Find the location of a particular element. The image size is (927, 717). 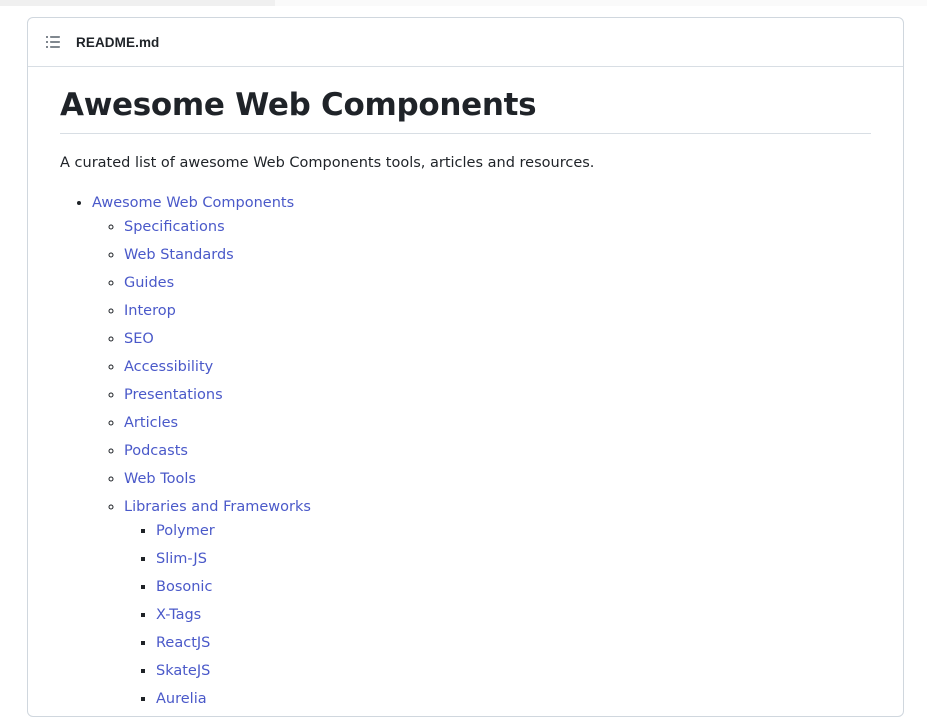

toc-link-aurelia: Aurelia is located at coordinates (181, 699).